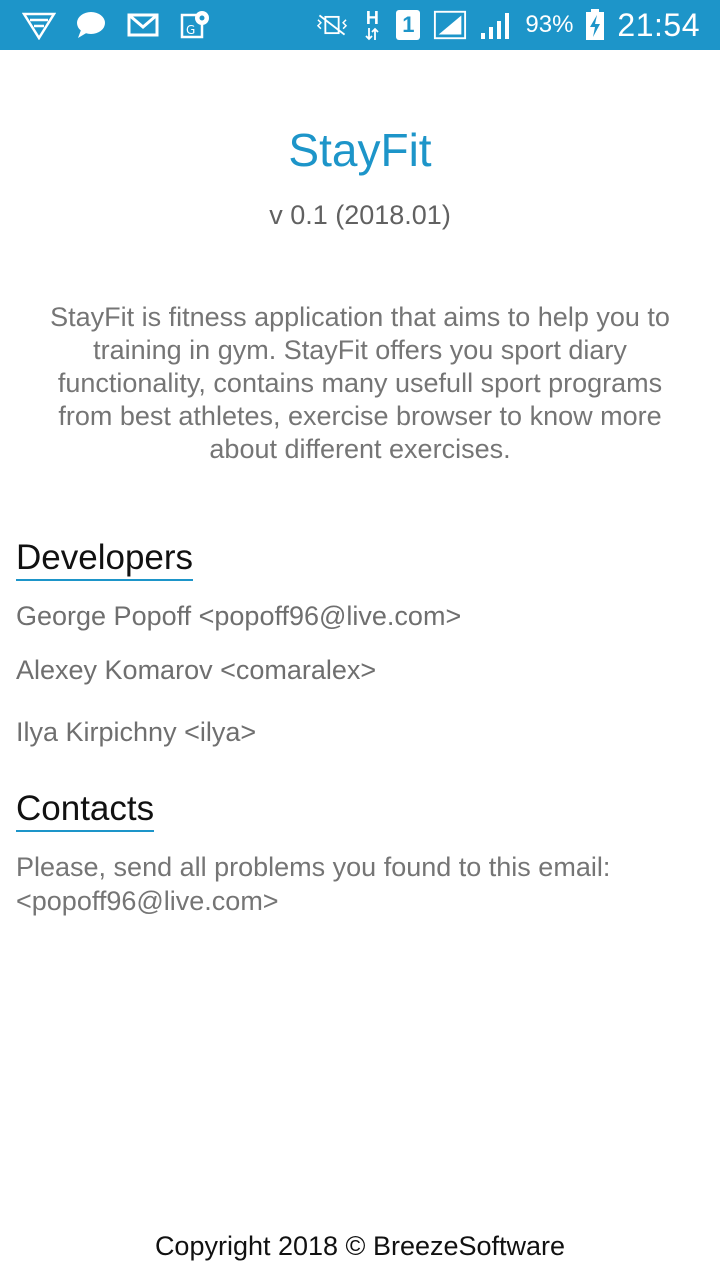 This screenshot has height=1280, width=720. I want to click on developers-header: Developers, so click(105, 559).